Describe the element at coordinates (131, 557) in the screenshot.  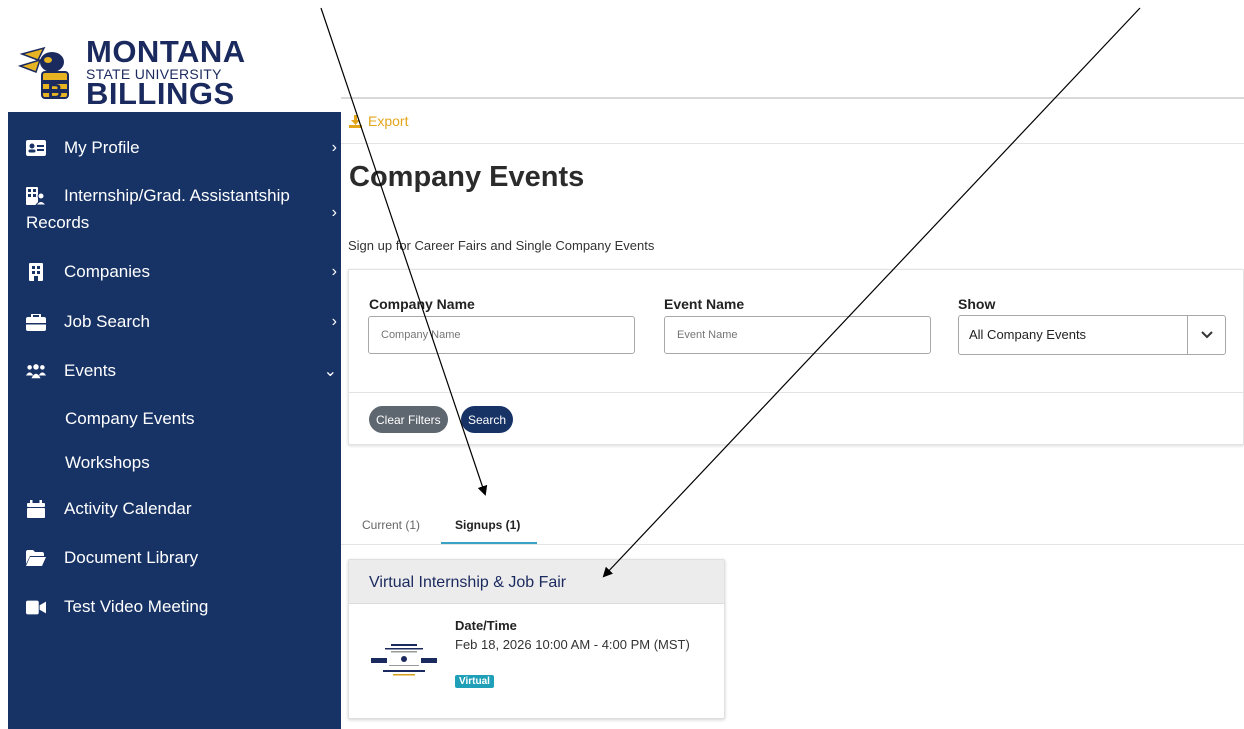
I see `sidebar-item-label: Document Library` at that location.